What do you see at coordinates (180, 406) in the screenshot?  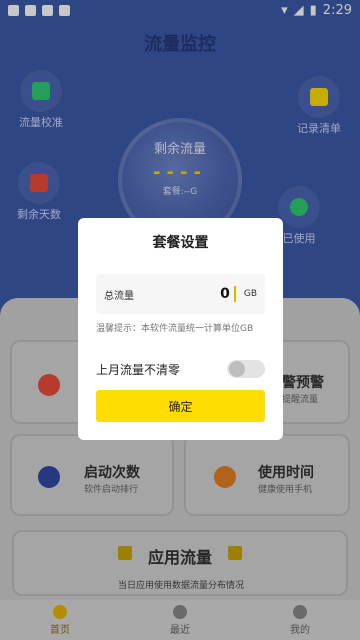 I see `confirm-button: 确定` at bounding box center [180, 406].